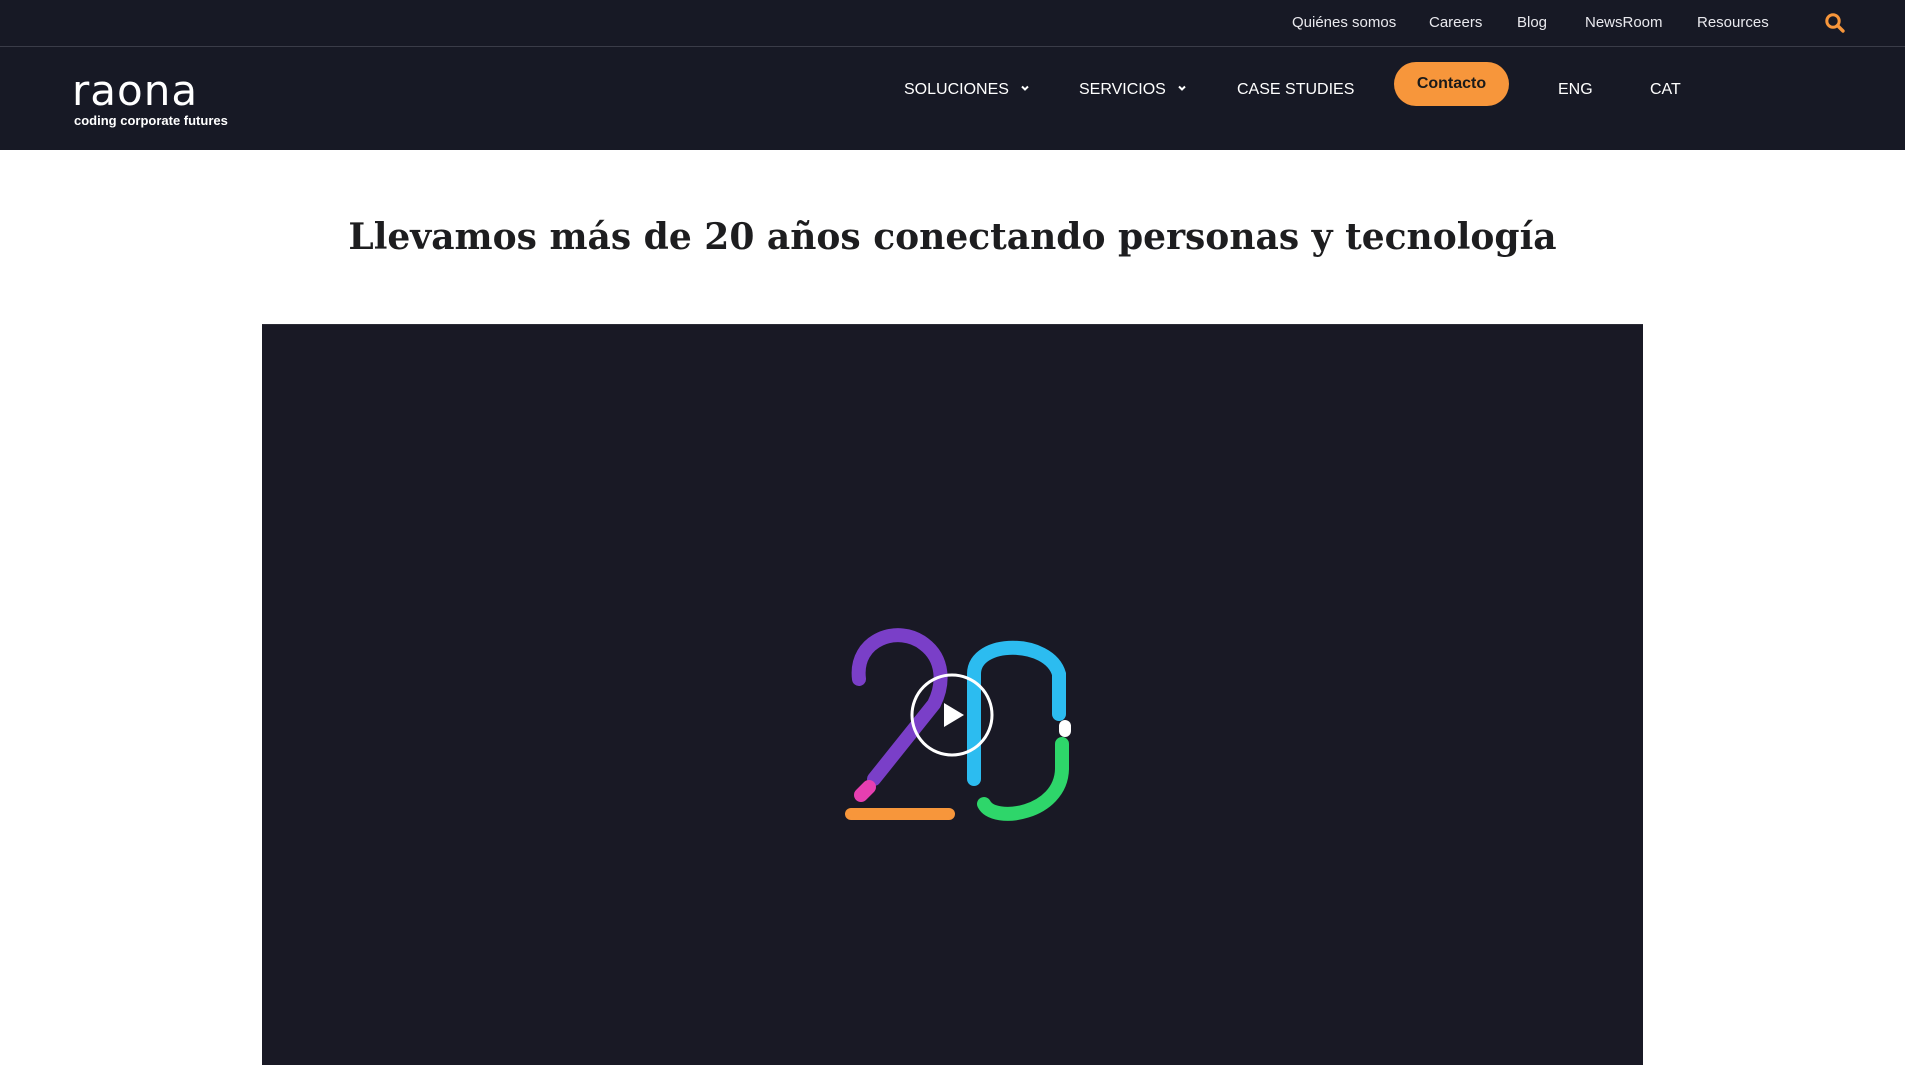  What do you see at coordinates (956, 89) in the screenshot?
I see `nav-soluciones-label: SOLUCIONES` at bounding box center [956, 89].